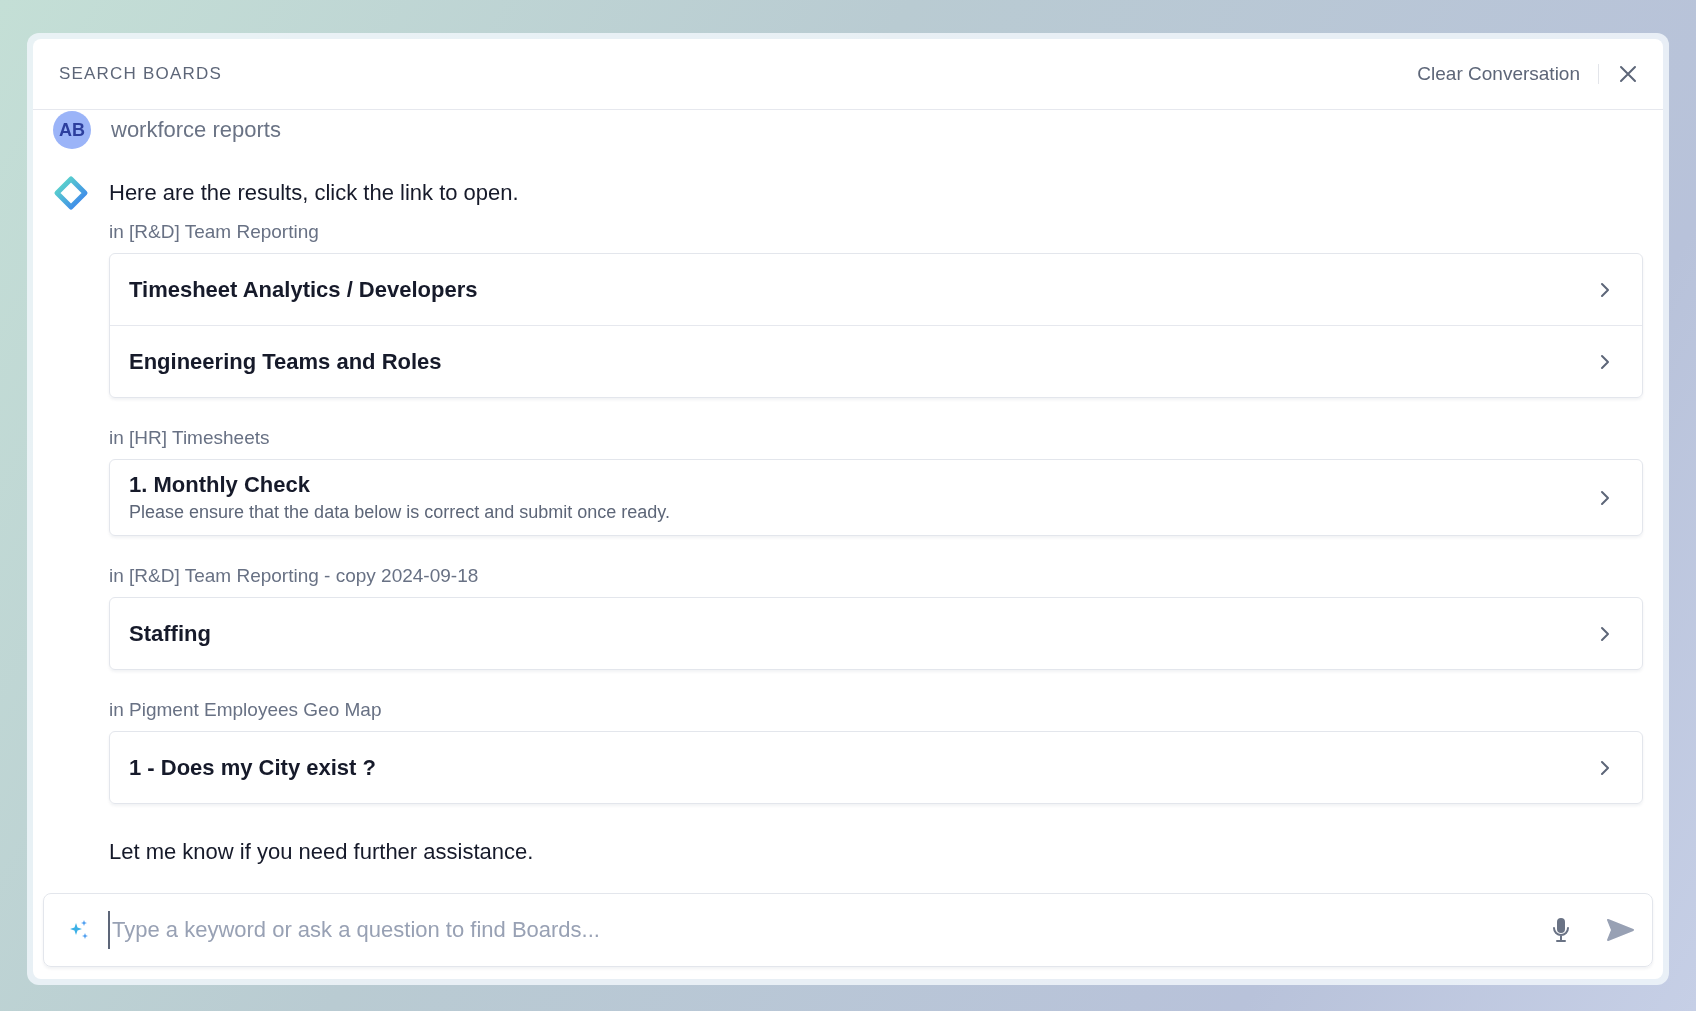  What do you see at coordinates (876, 767) in the screenshot?
I see `result-item: 1 - Does my City exist ?` at bounding box center [876, 767].